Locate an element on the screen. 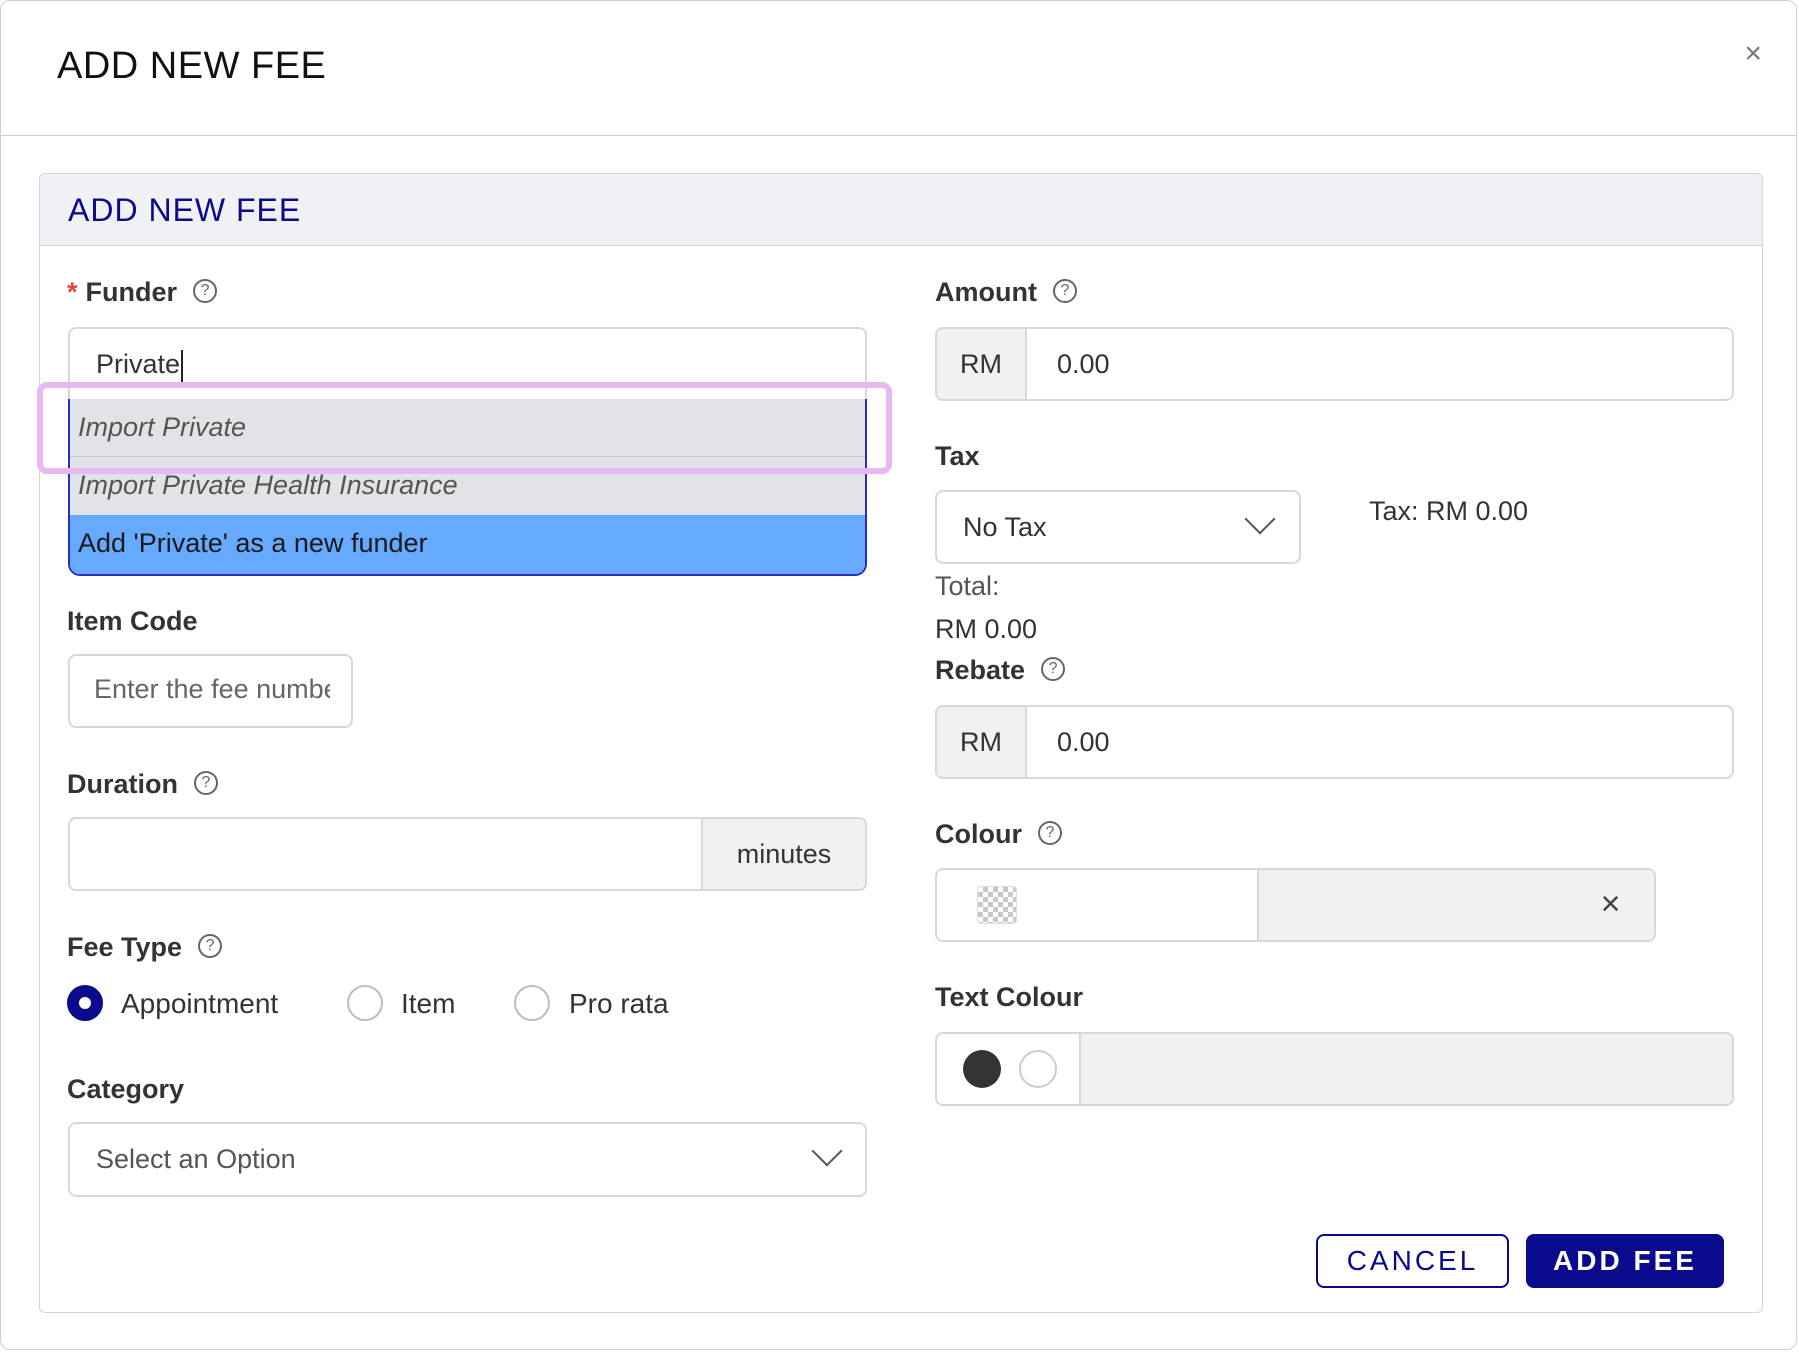  rebate-label-text: Rebate is located at coordinates (980, 670).